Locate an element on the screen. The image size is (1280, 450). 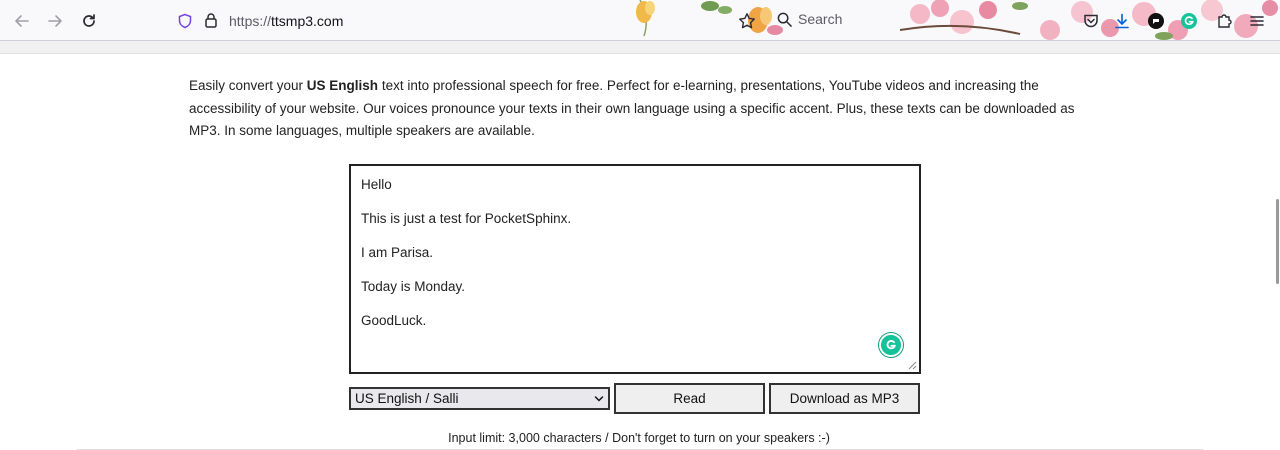
url-text: https://ttsmp3.com is located at coordinates (286, 21).